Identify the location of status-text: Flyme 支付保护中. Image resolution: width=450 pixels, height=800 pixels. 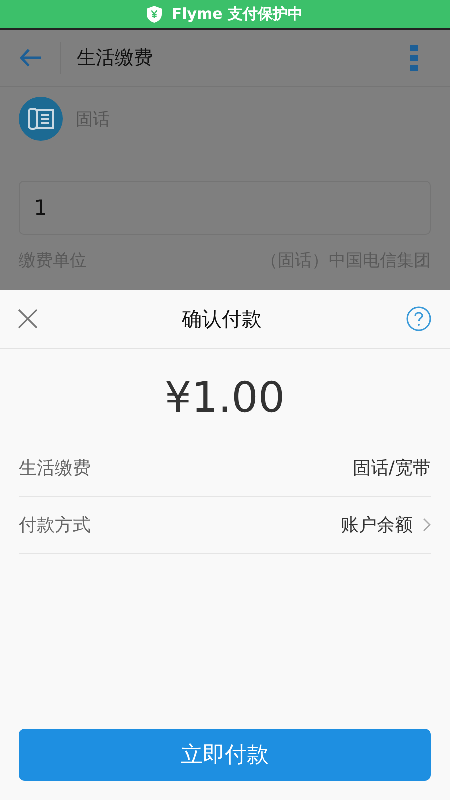
(238, 14).